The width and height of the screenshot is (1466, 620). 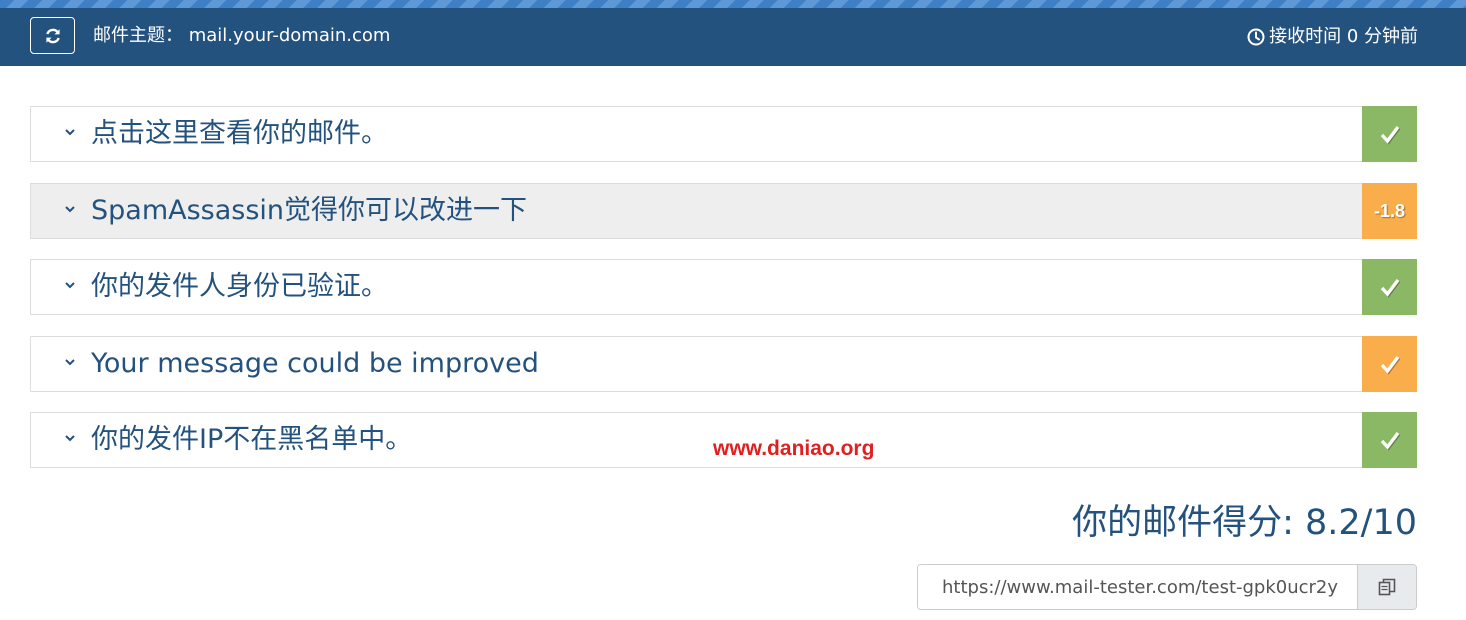 I want to click on status-badge: -1.8, so click(x=1389, y=211).